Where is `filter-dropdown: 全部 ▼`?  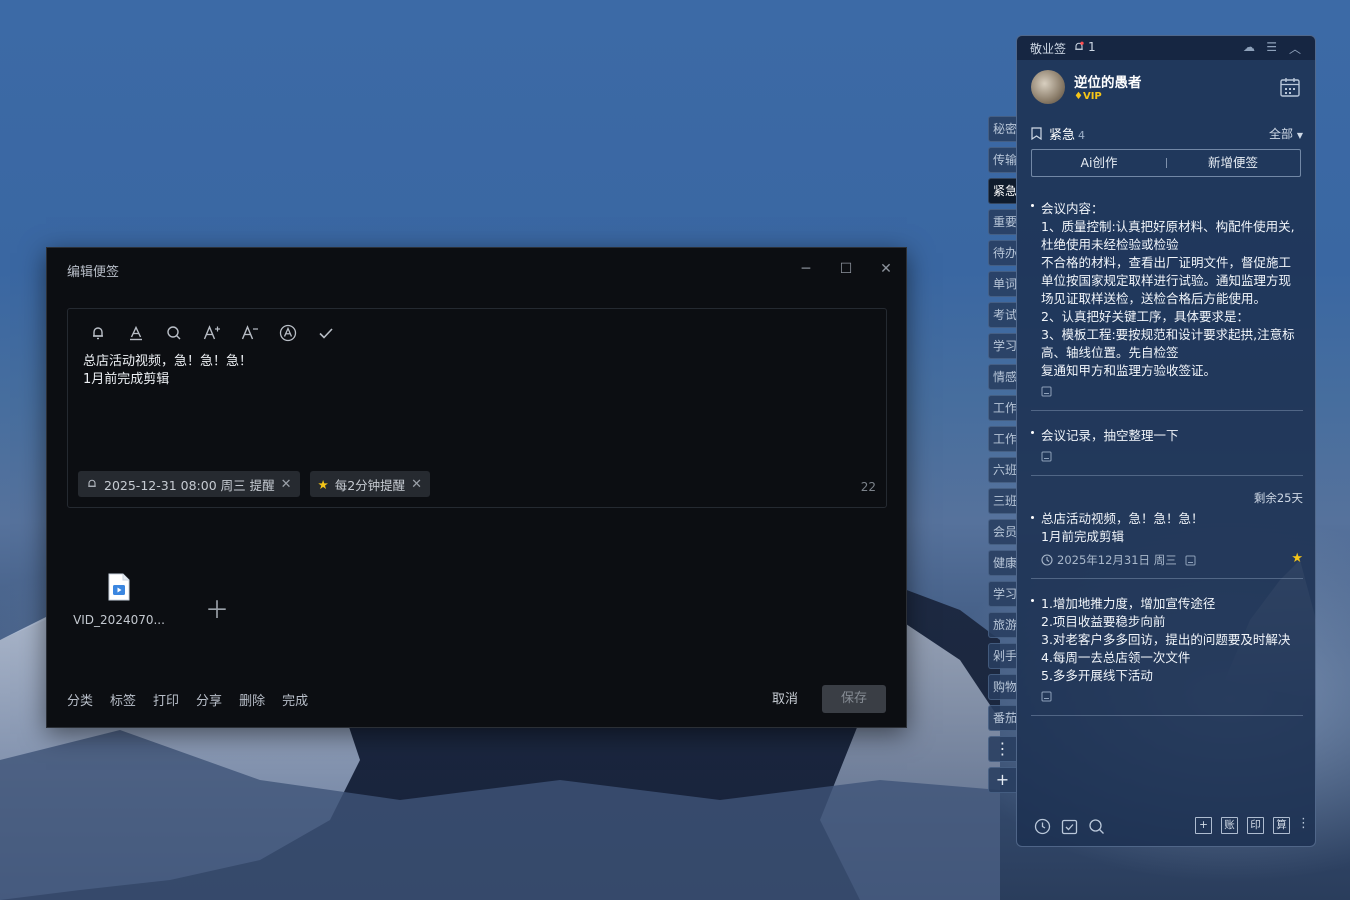 filter-dropdown: 全部 ▼ is located at coordinates (1286, 133).